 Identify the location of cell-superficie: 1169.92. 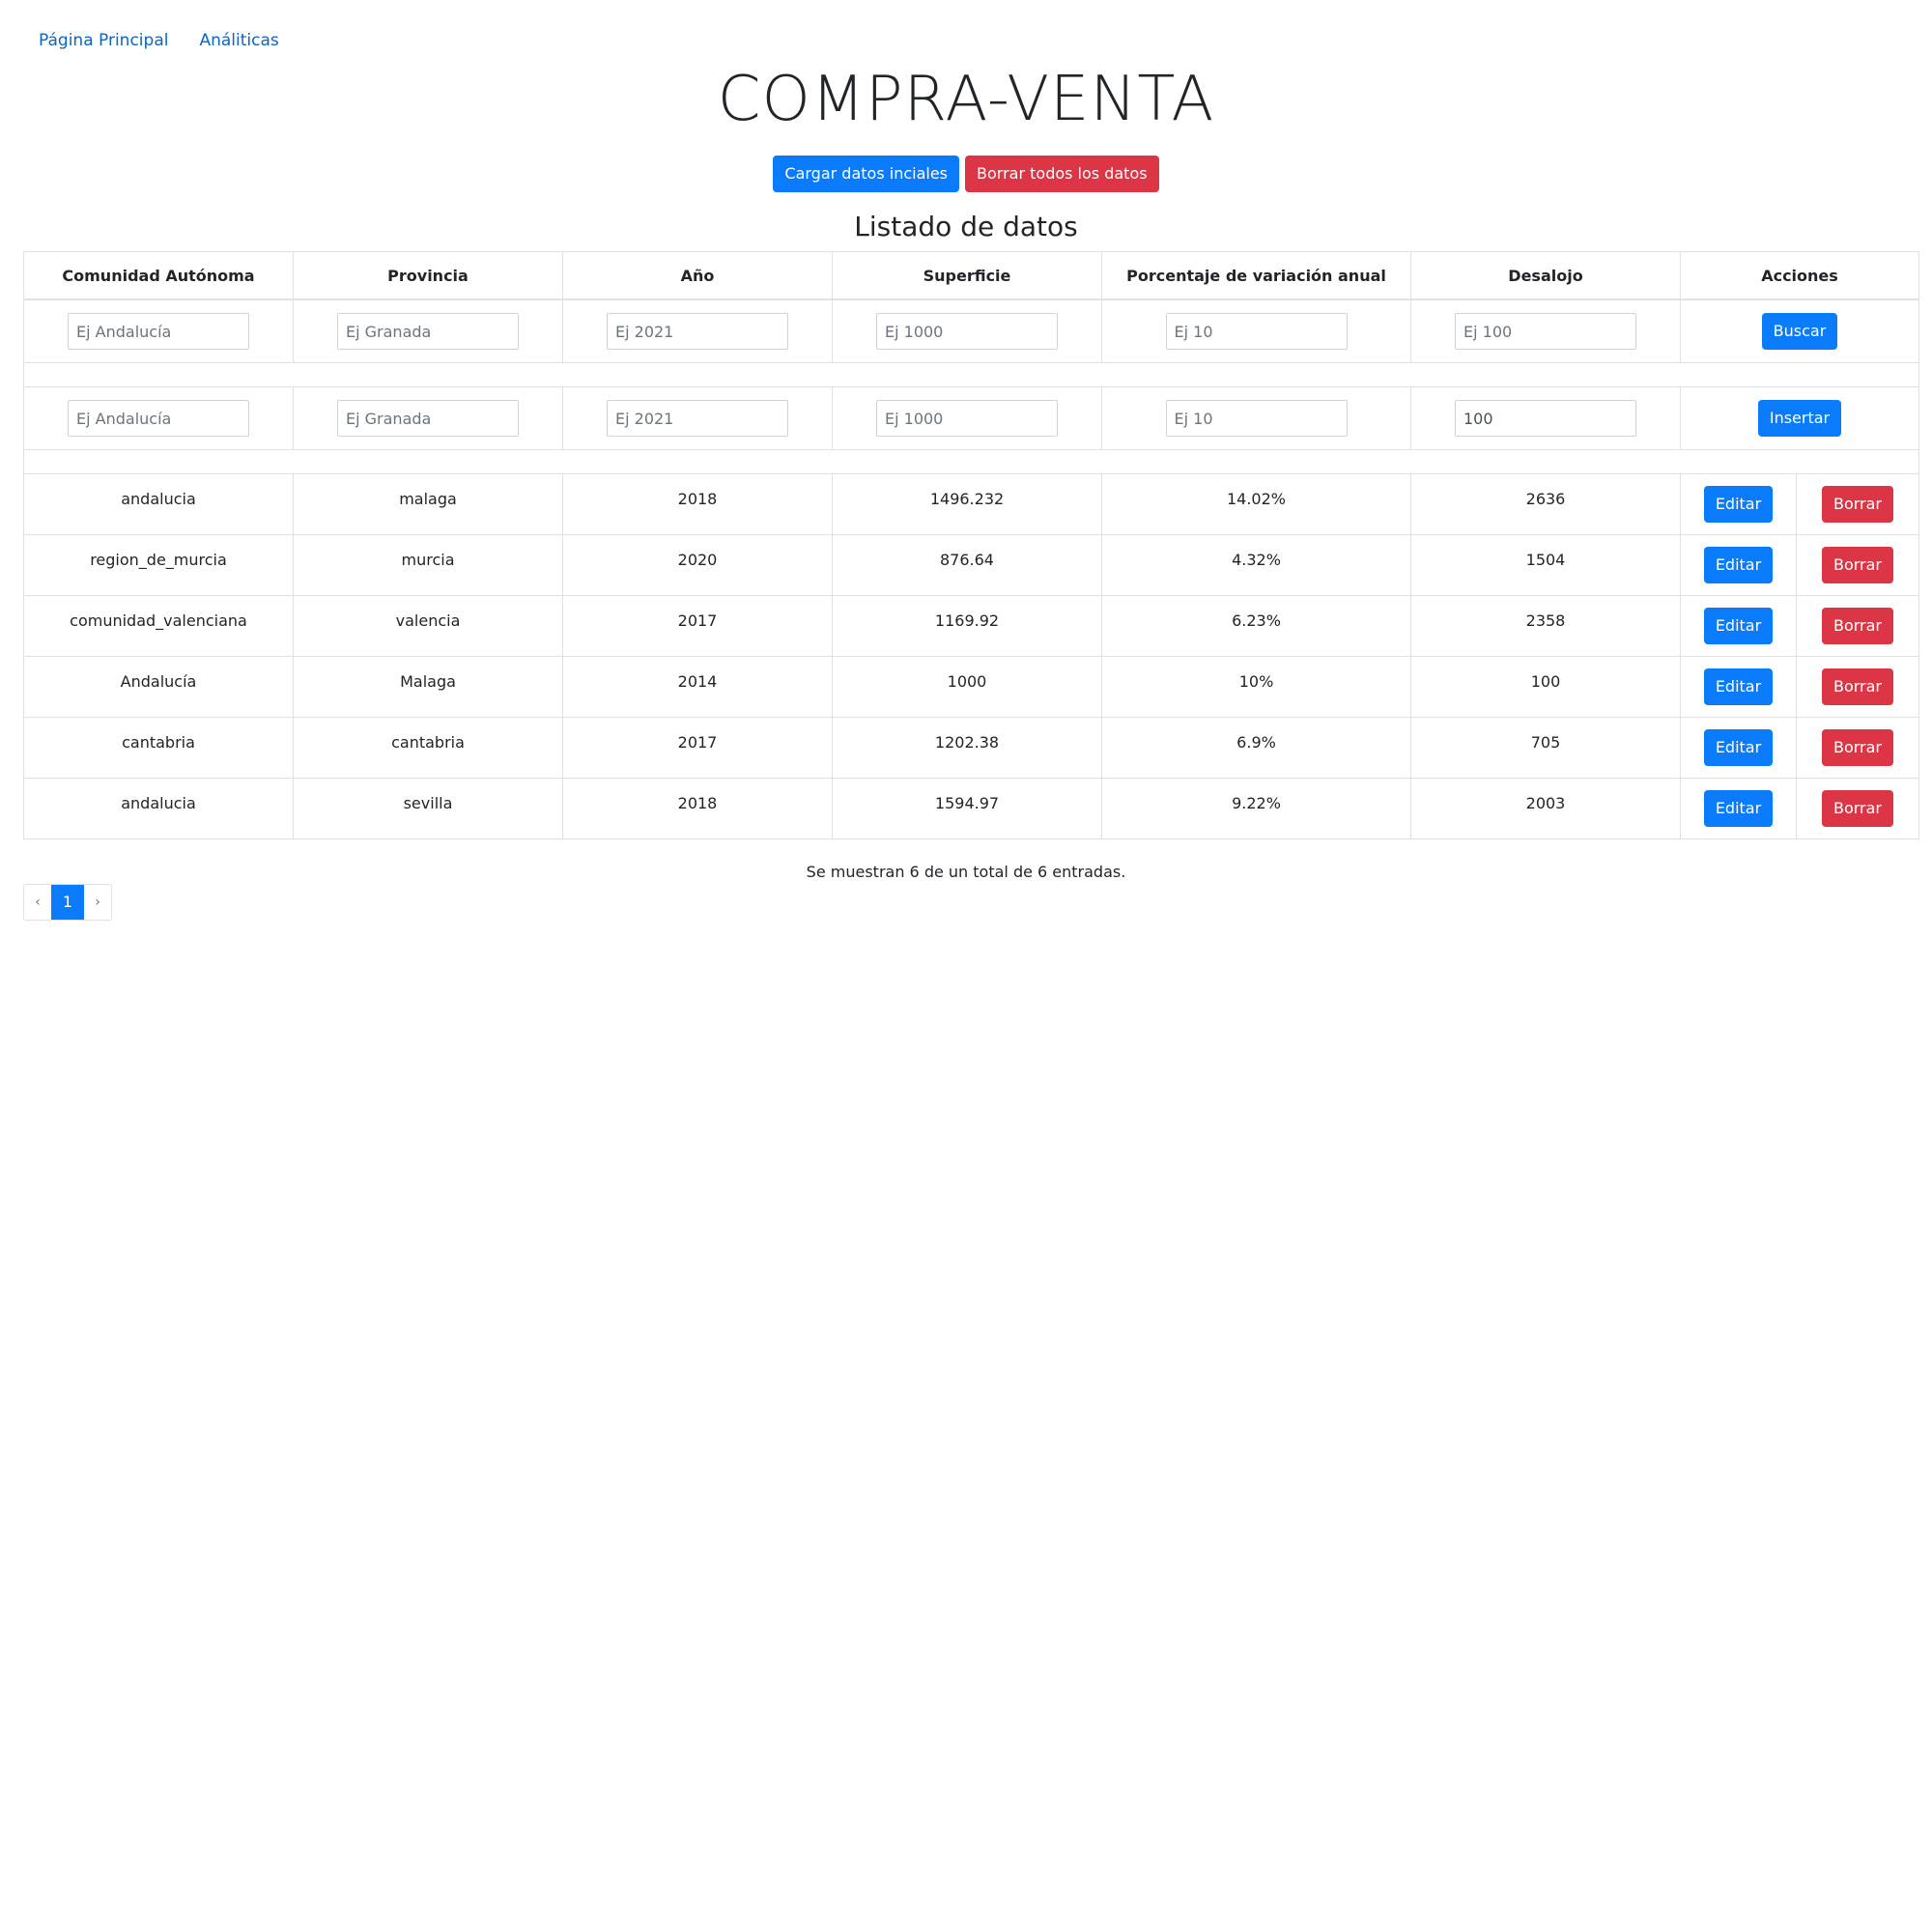
(967, 626).